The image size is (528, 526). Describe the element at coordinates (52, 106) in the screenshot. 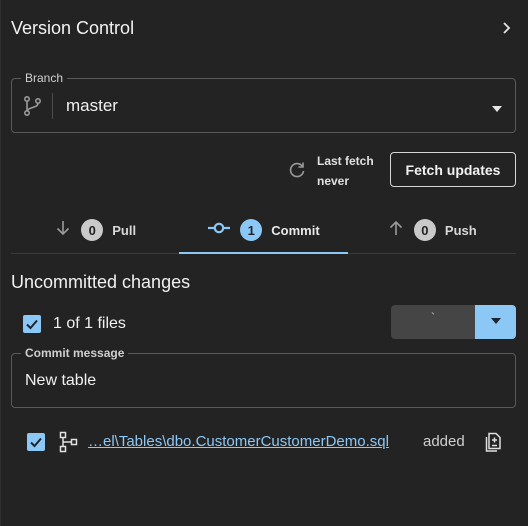

I see `branch-divider` at that location.